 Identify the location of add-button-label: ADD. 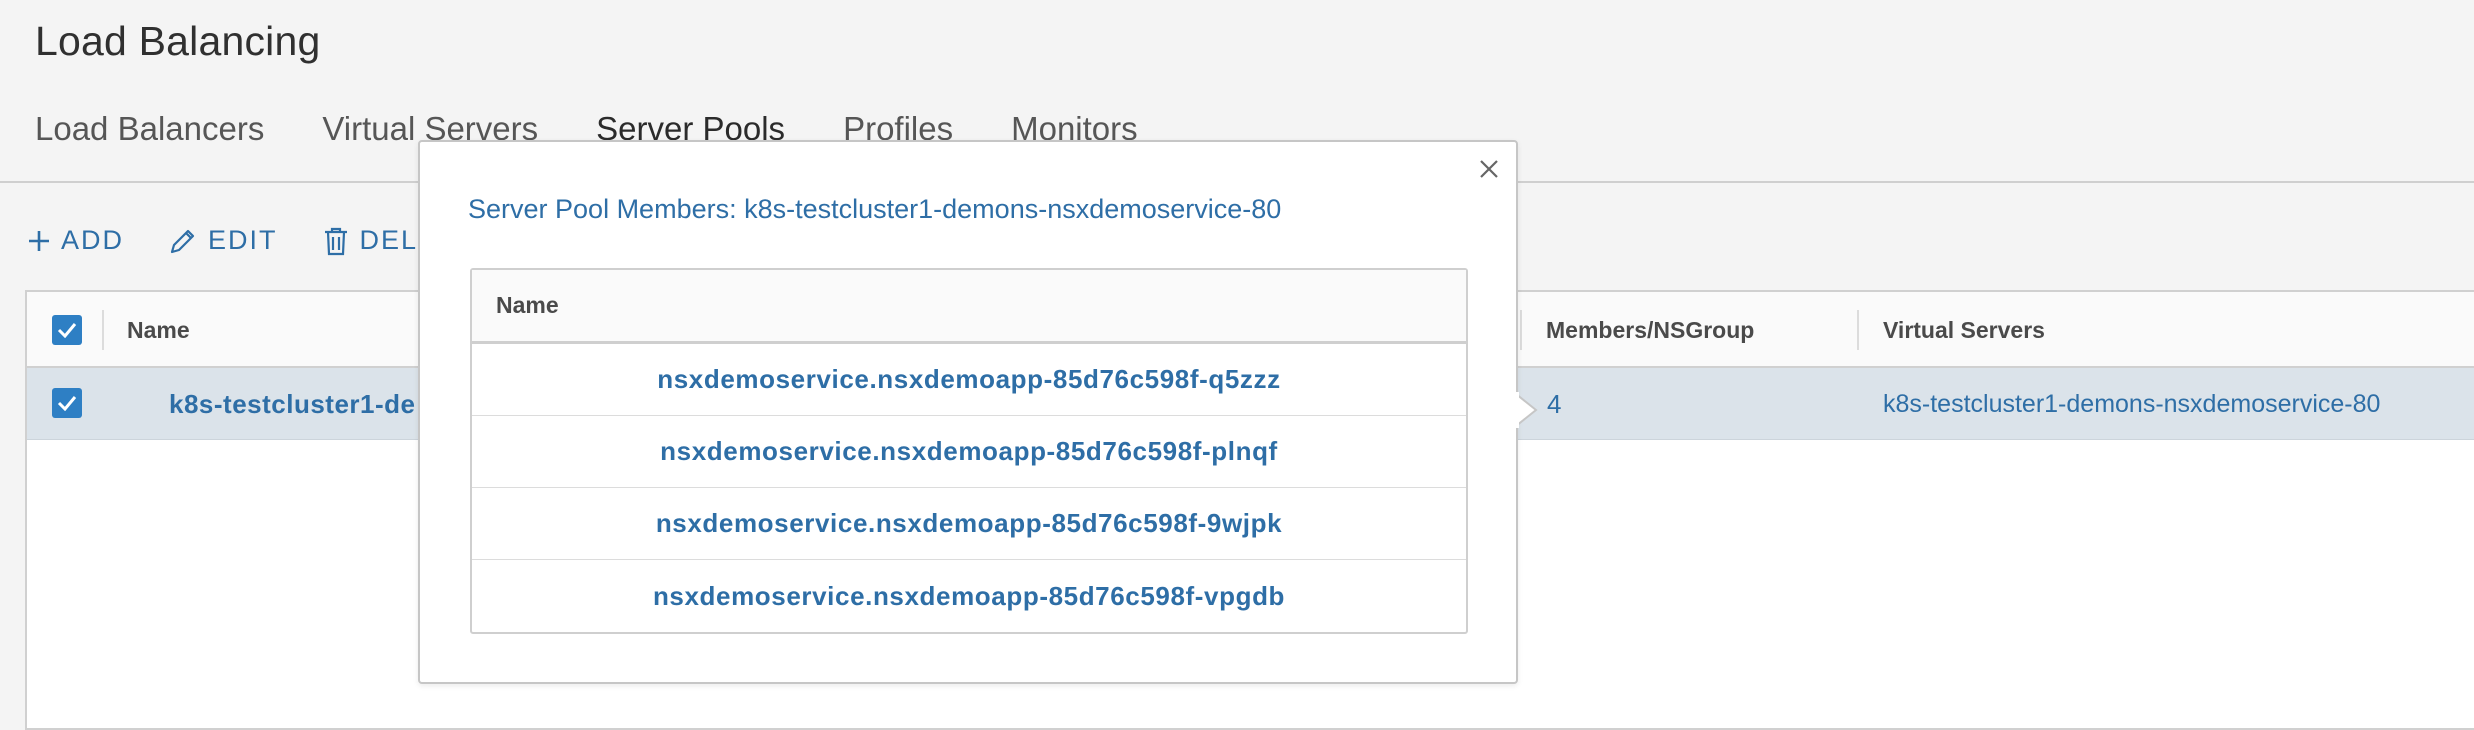
(93, 240).